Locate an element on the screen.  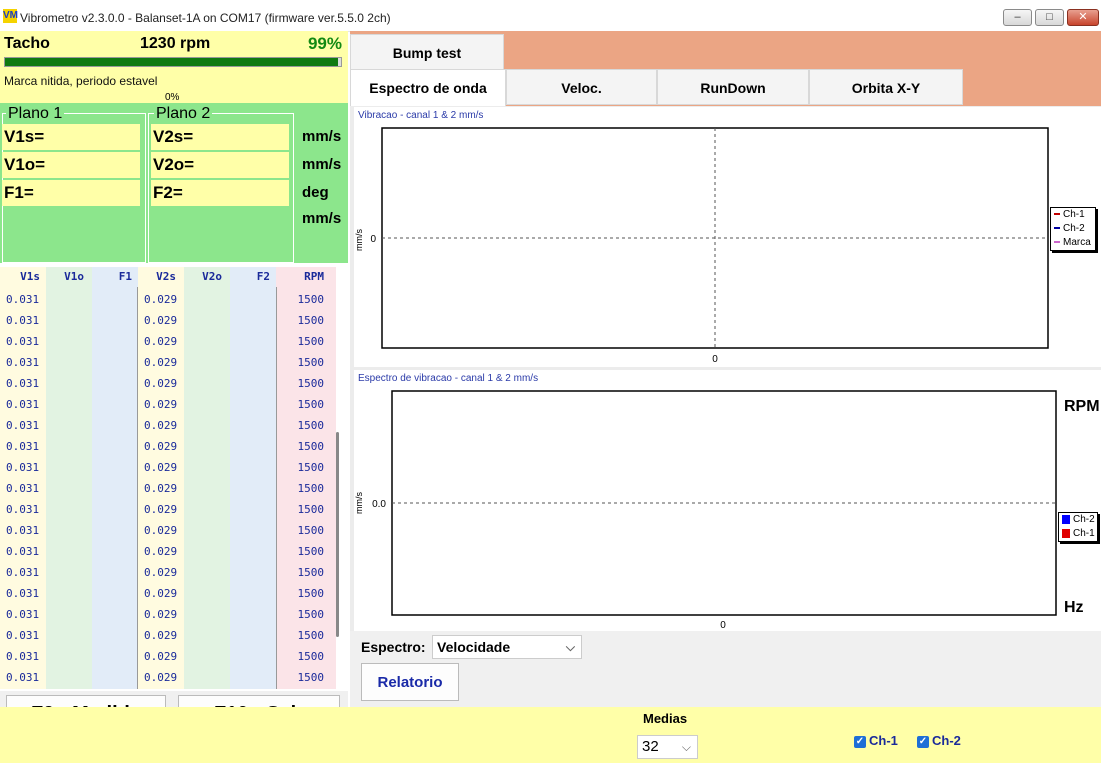
checkmark-icon: ✓ is located at coordinates (860, 741).